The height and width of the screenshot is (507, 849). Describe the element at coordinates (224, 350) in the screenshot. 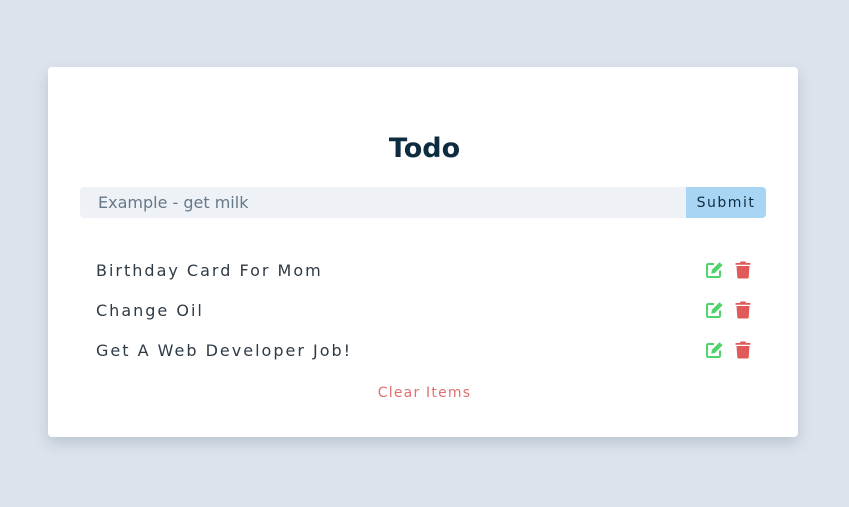

I see `item-text: Get A Web Developer Job!` at that location.